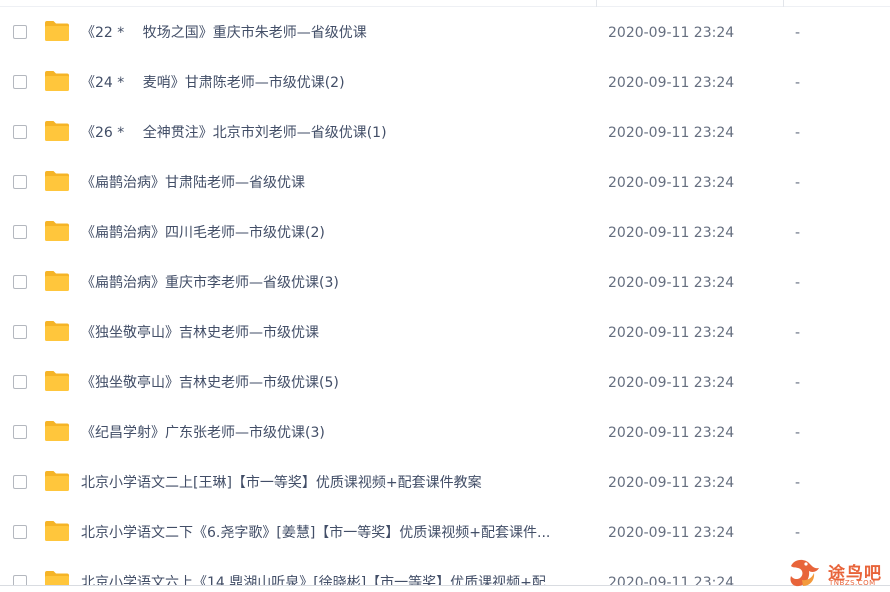 The width and height of the screenshot is (890, 592). What do you see at coordinates (333, 433) in the screenshot?
I see `file-name: 《纪昌学射》广东张老师—市级优课(3)` at bounding box center [333, 433].